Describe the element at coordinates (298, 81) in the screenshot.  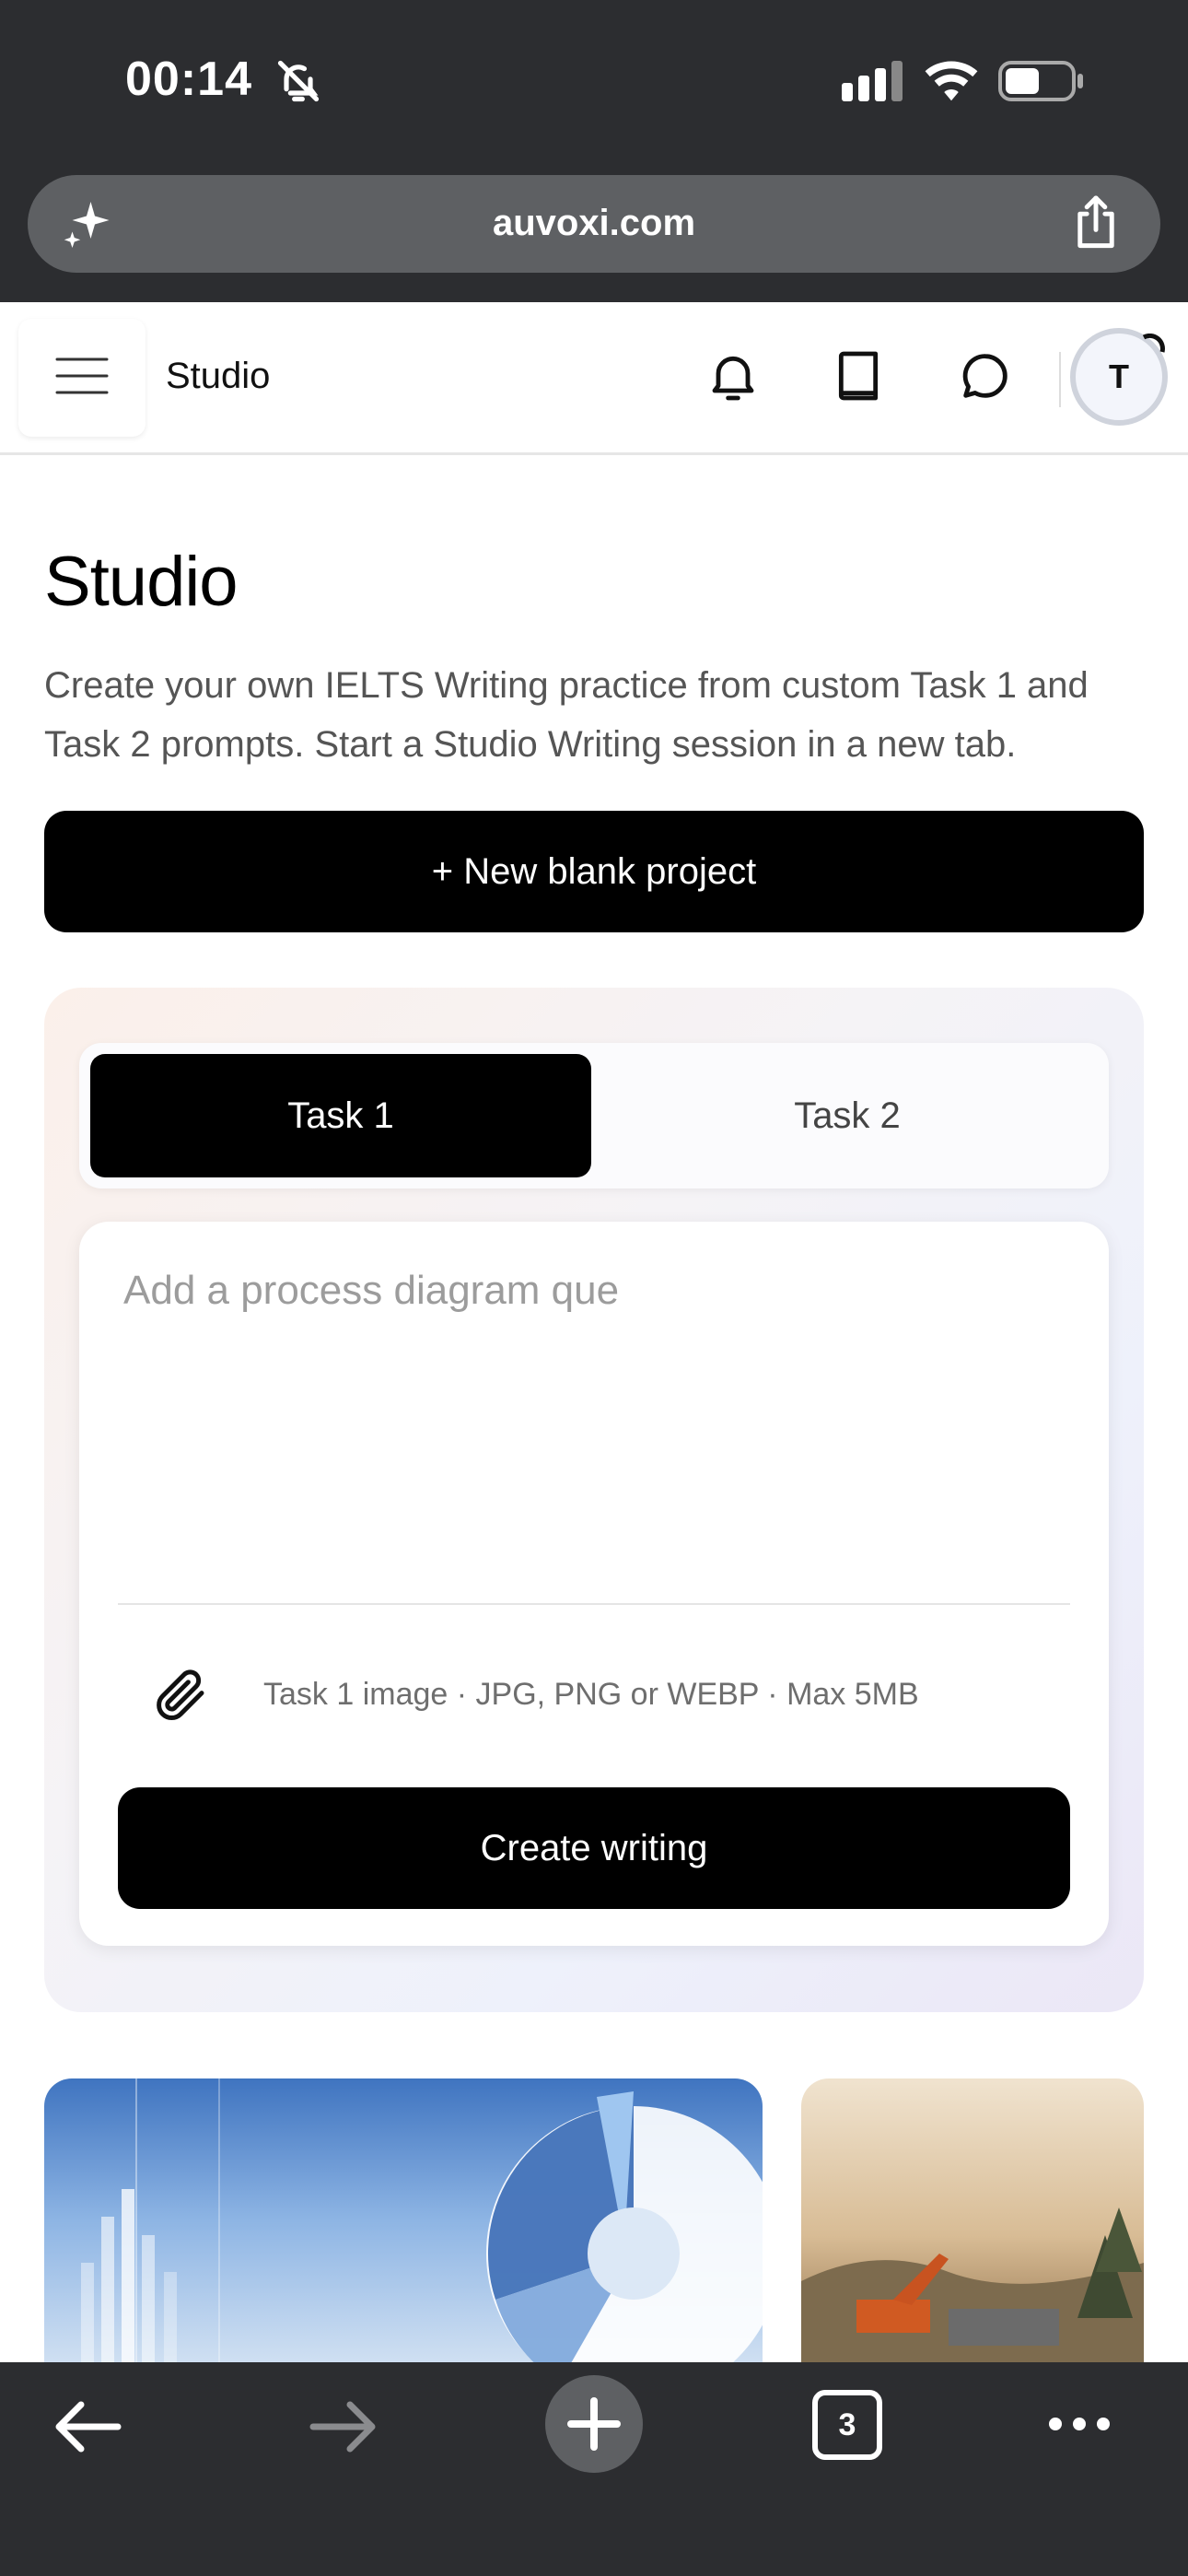
I see `bell-off-icon` at that location.